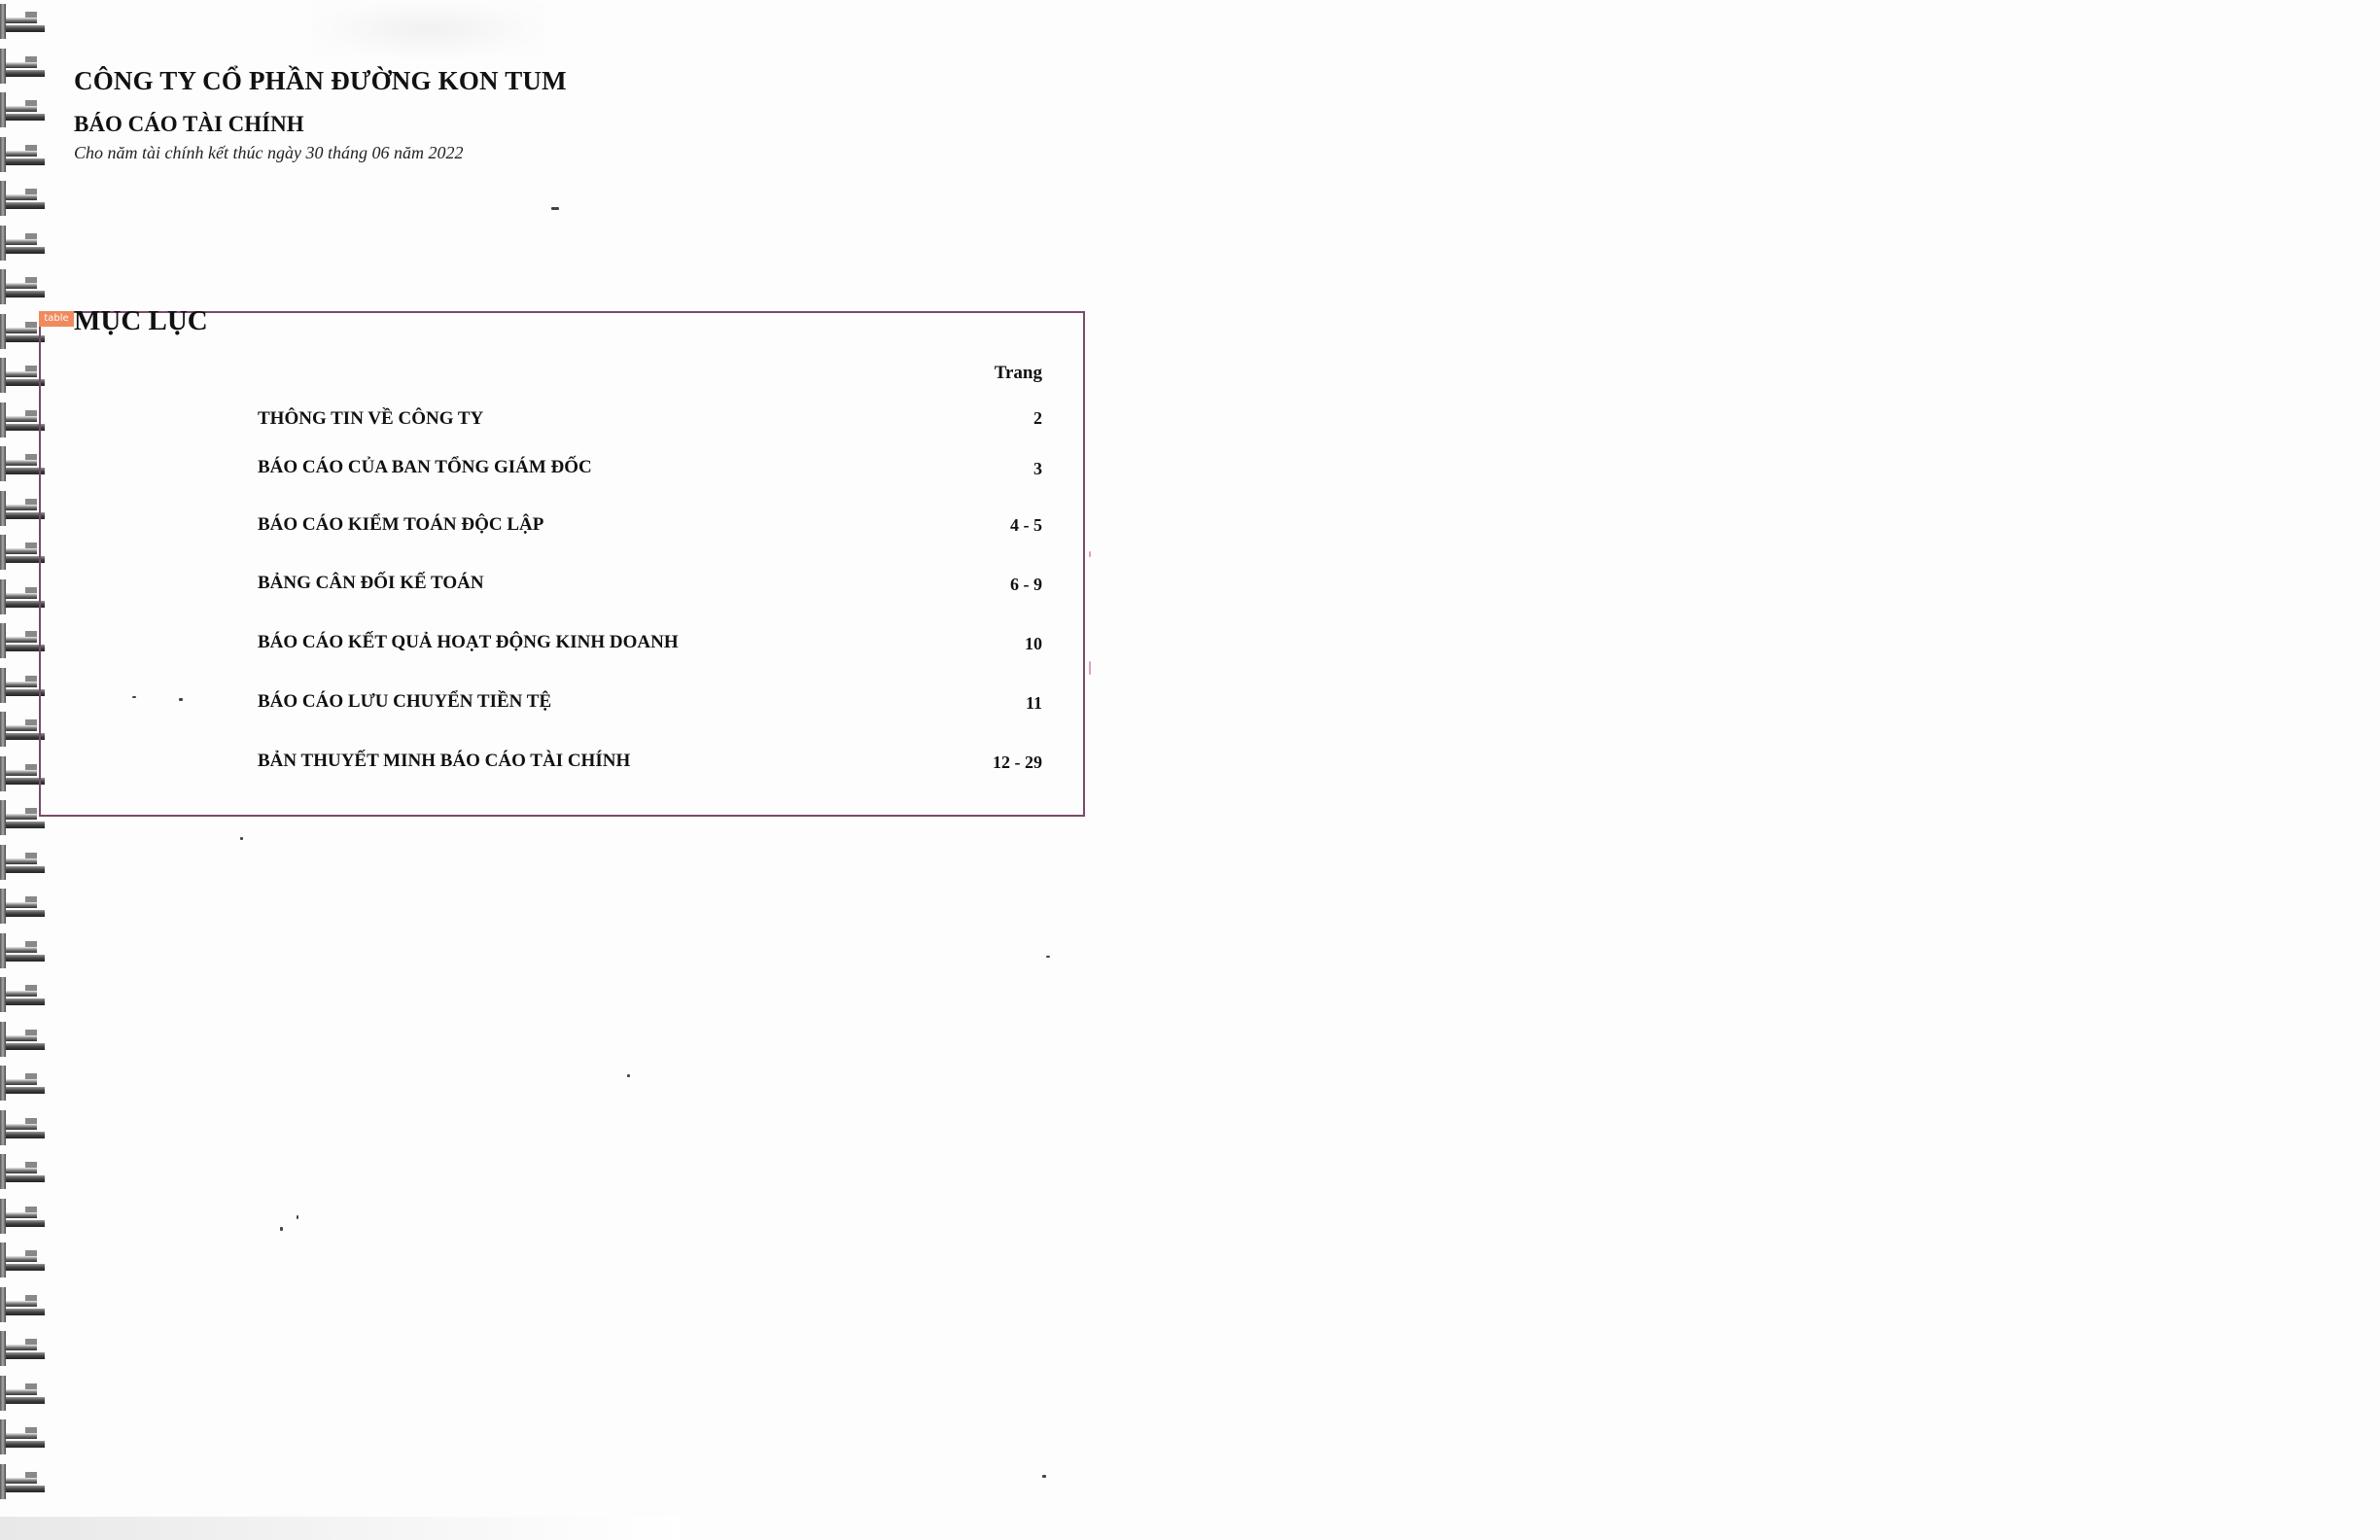 Image resolution: width=2380 pixels, height=1540 pixels. What do you see at coordinates (444, 761) in the screenshot?
I see `toc-item-label: BẢN THUYẾT MINH BÁO CÁO TÀI CHÍNH` at bounding box center [444, 761].